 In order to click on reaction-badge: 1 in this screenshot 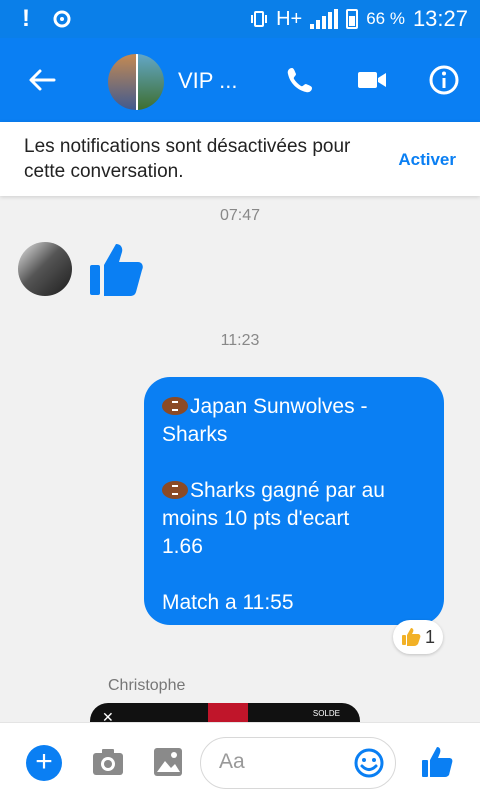, I will do `click(418, 637)`.